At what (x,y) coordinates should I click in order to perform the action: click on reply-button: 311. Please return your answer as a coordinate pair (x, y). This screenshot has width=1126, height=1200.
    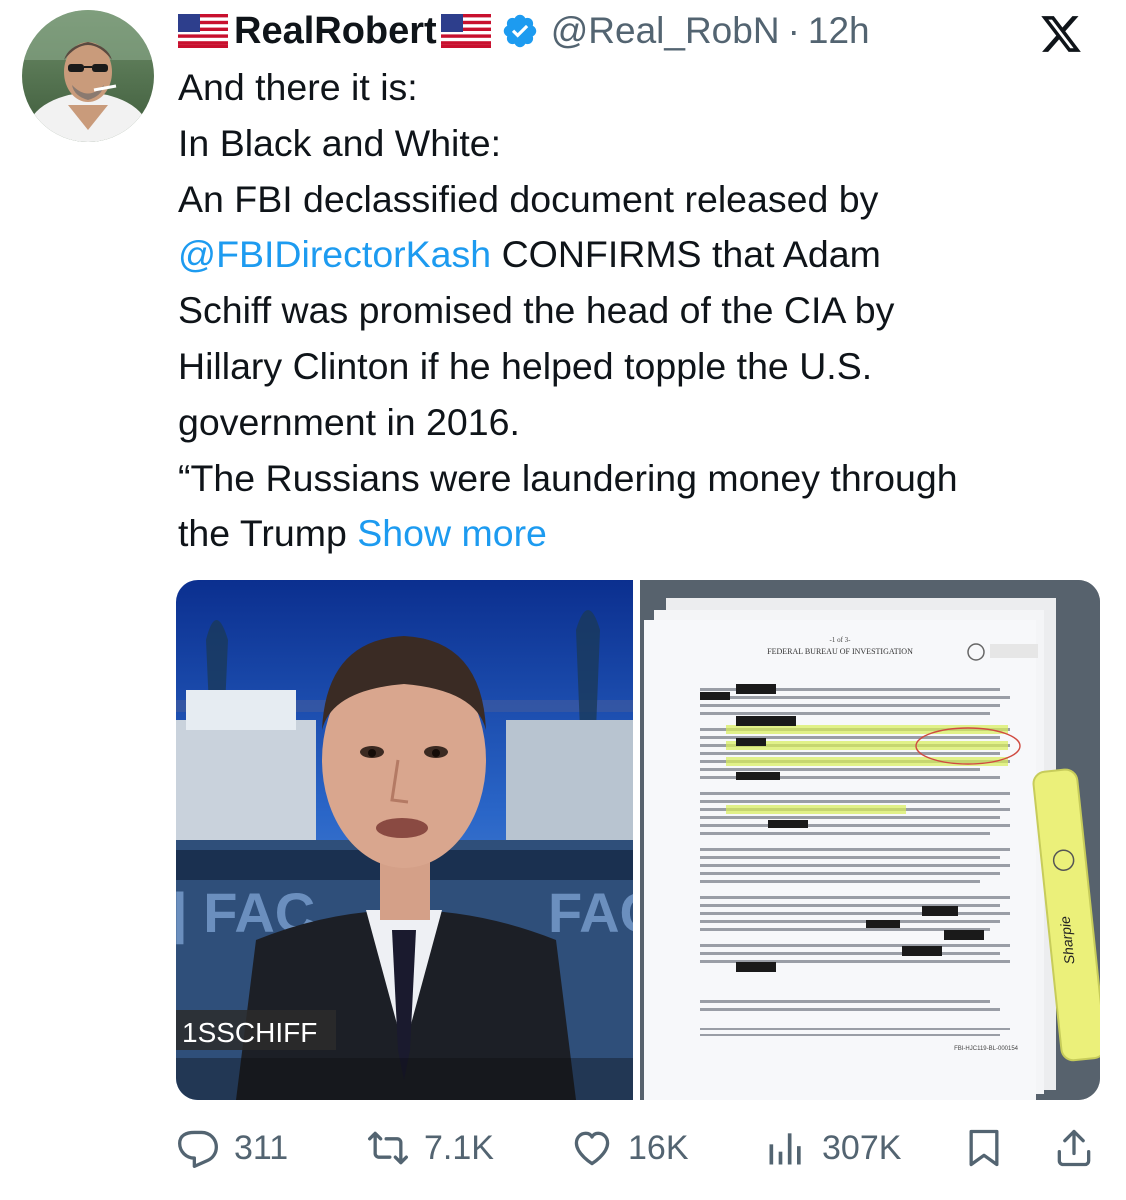
    Looking at the image, I should click on (232, 1148).